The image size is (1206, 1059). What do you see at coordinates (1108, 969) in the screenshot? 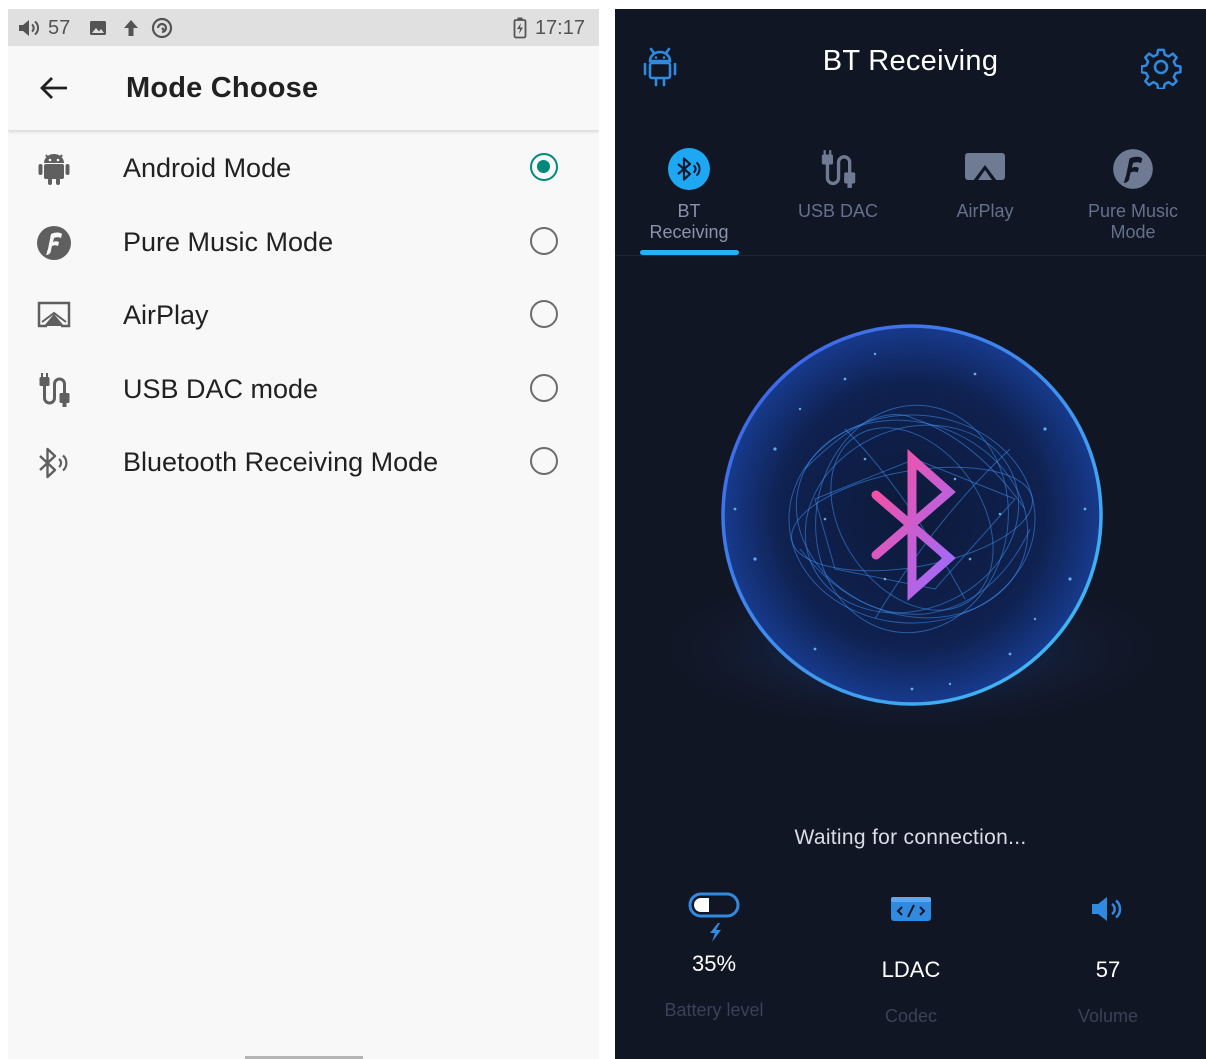
I see `volume-value: 57` at bounding box center [1108, 969].